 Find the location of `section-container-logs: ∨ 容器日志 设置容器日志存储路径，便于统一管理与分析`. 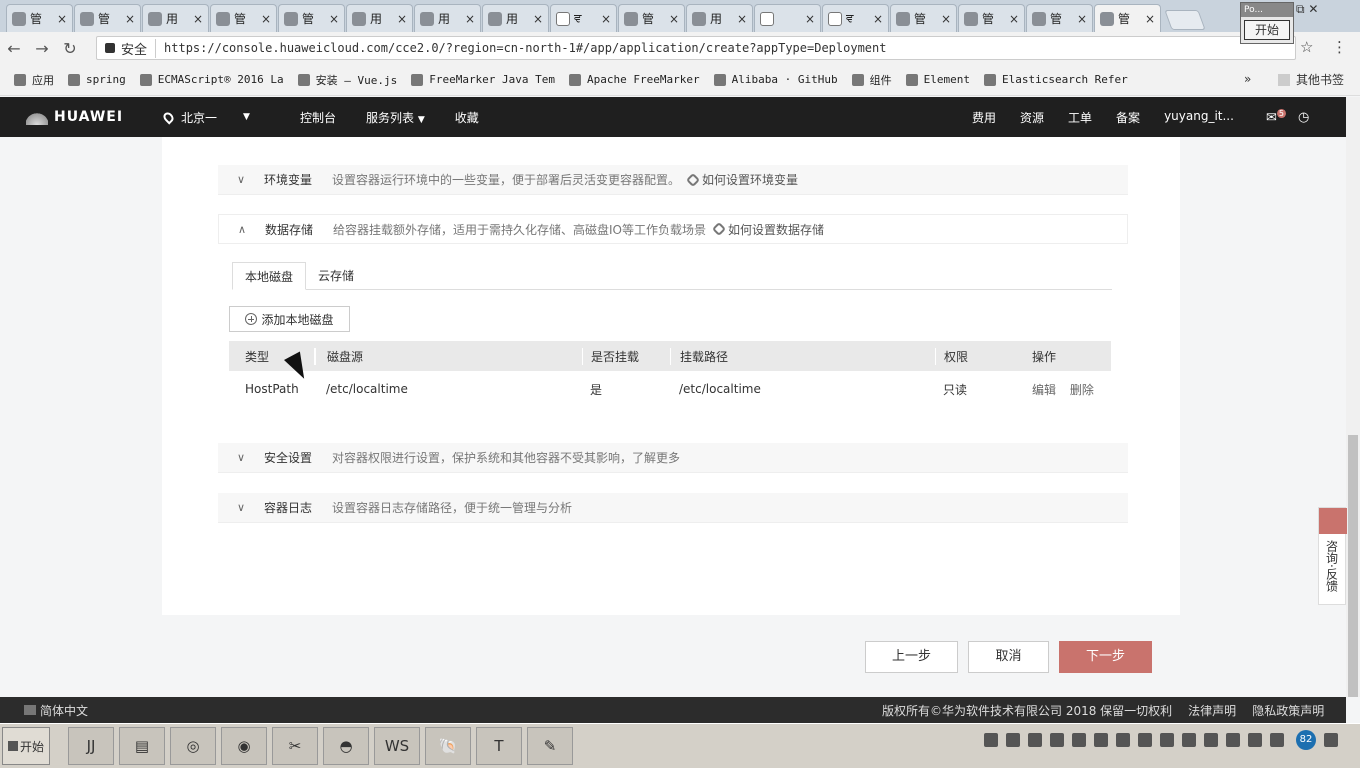

section-container-logs: ∨ 容器日志 设置容器日志存储路径，便于统一管理与分析 is located at coordinates (673, 508).